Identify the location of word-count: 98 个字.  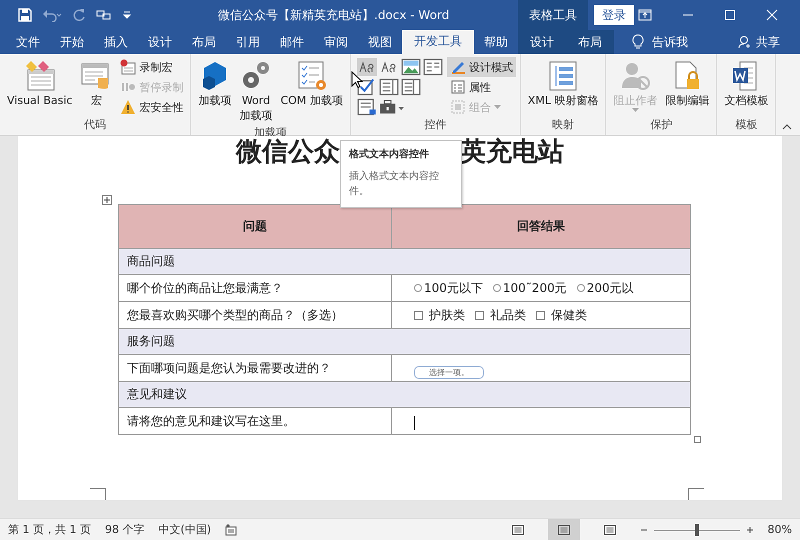
(124, 529).